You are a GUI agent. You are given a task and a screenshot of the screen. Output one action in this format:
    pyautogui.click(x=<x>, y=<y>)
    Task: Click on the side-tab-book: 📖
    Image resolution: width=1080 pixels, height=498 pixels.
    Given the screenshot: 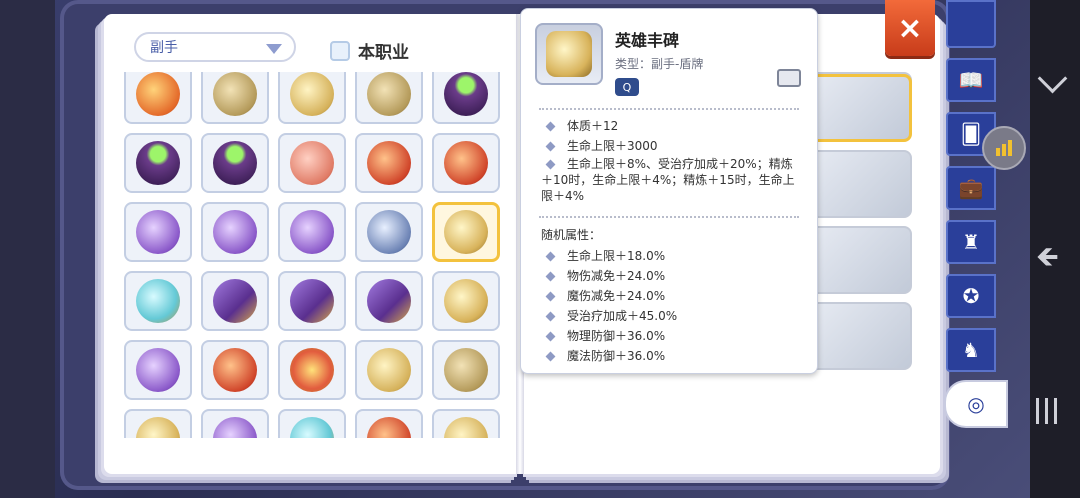 What is the action you would take?
    pyautogui.click(x=971, y=80)
    